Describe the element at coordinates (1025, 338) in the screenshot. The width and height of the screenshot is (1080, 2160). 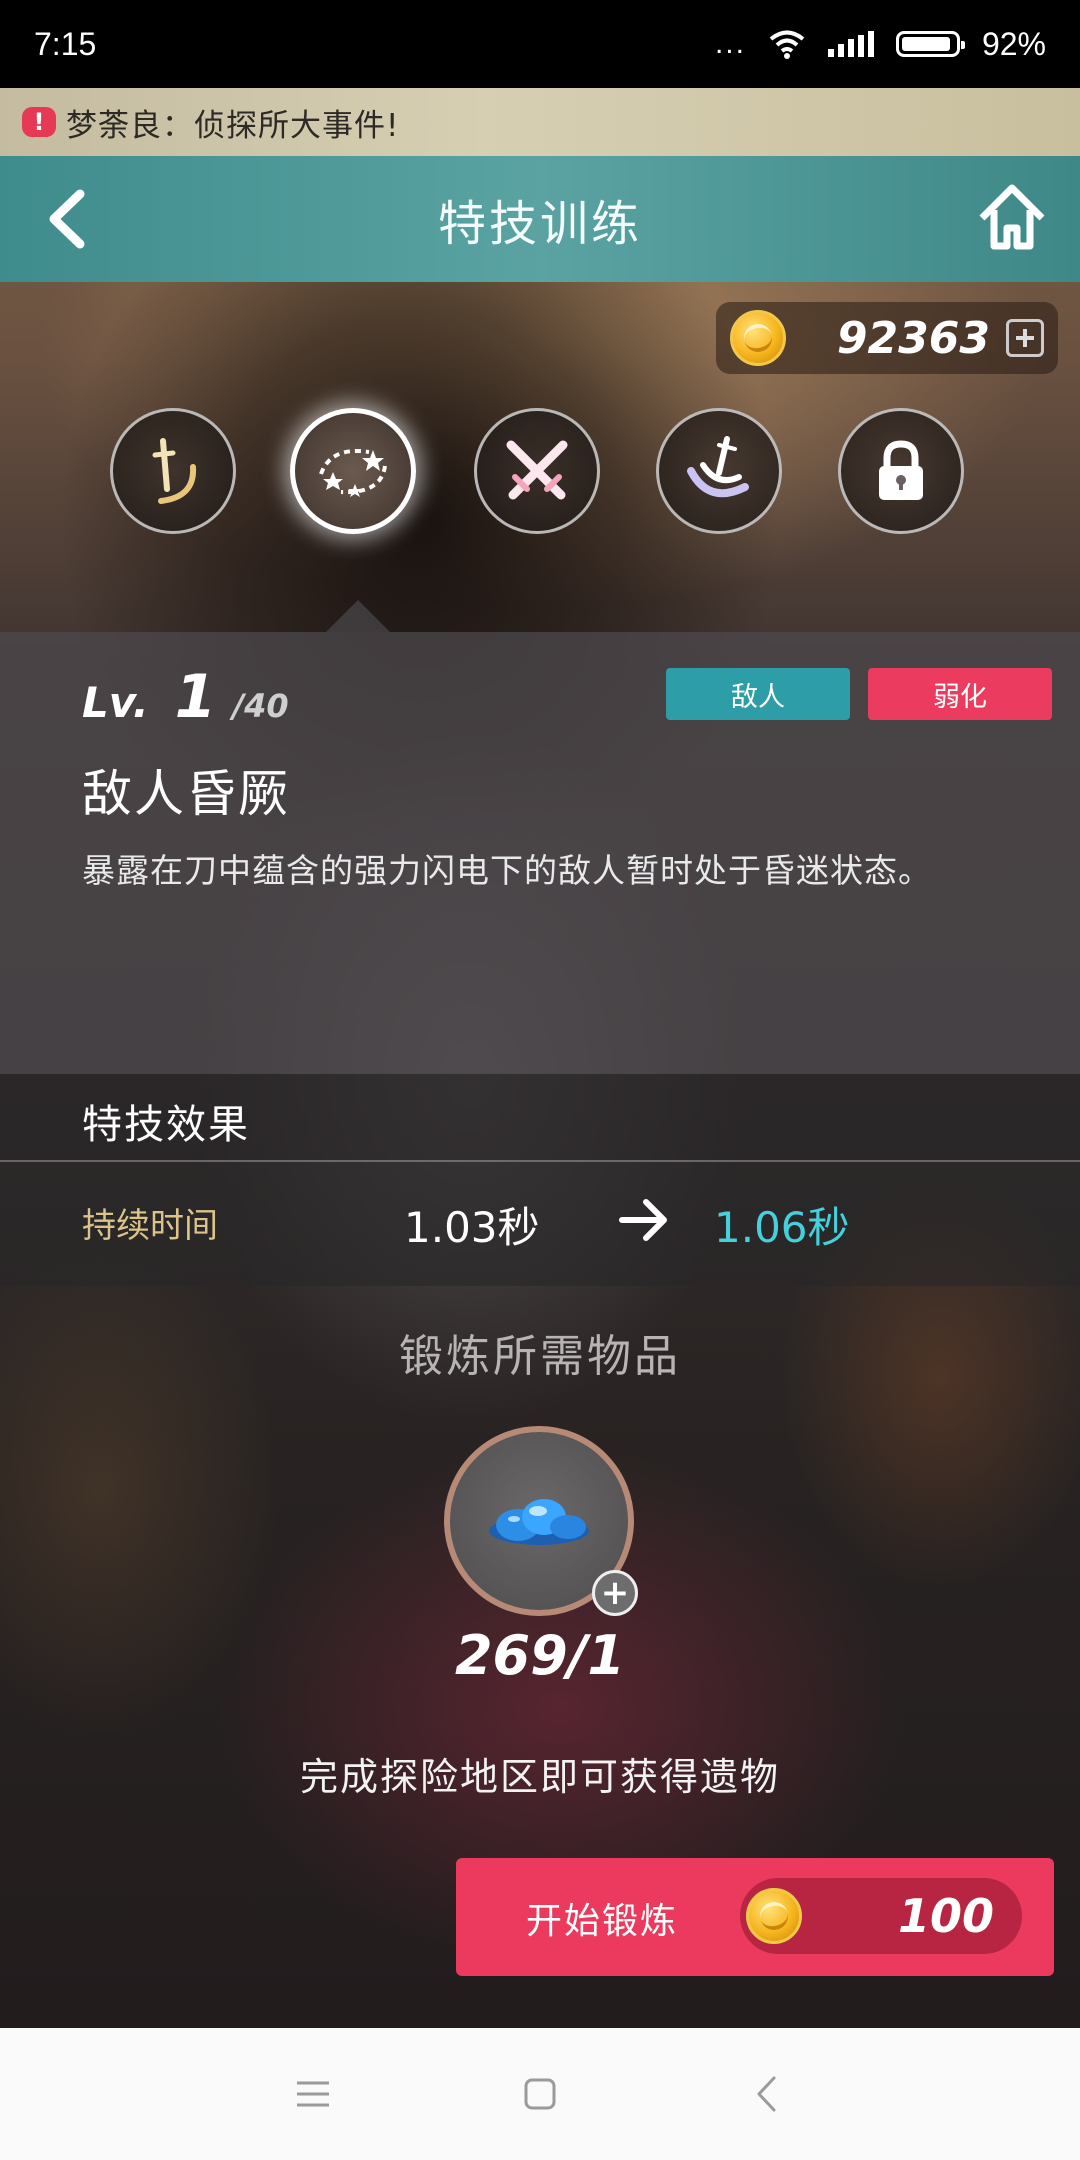
I see `add-currency-button` at that location.